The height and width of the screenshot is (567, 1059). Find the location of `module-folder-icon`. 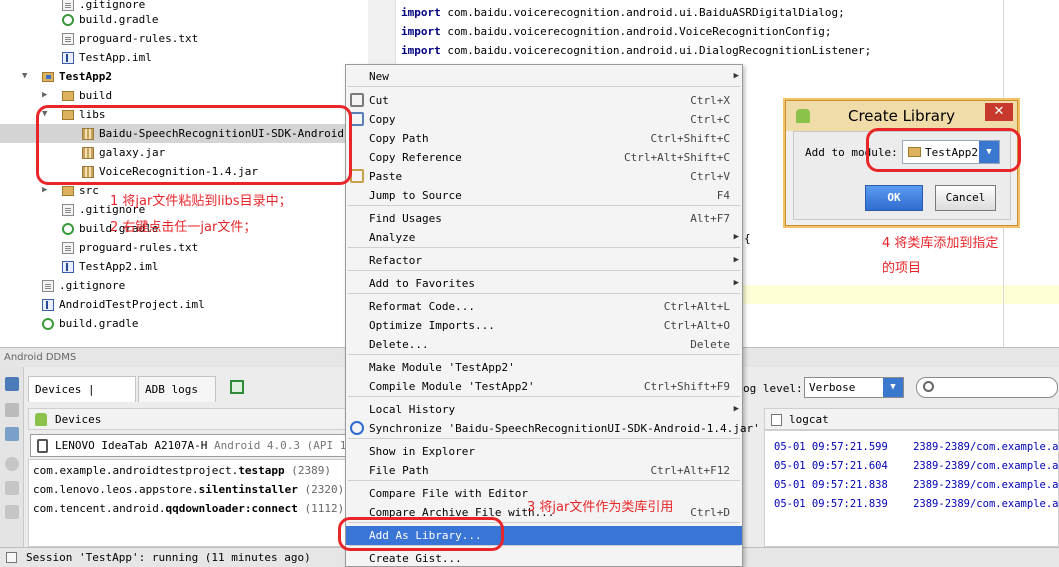

module-folder-icon is located at coordinates (48, 77).